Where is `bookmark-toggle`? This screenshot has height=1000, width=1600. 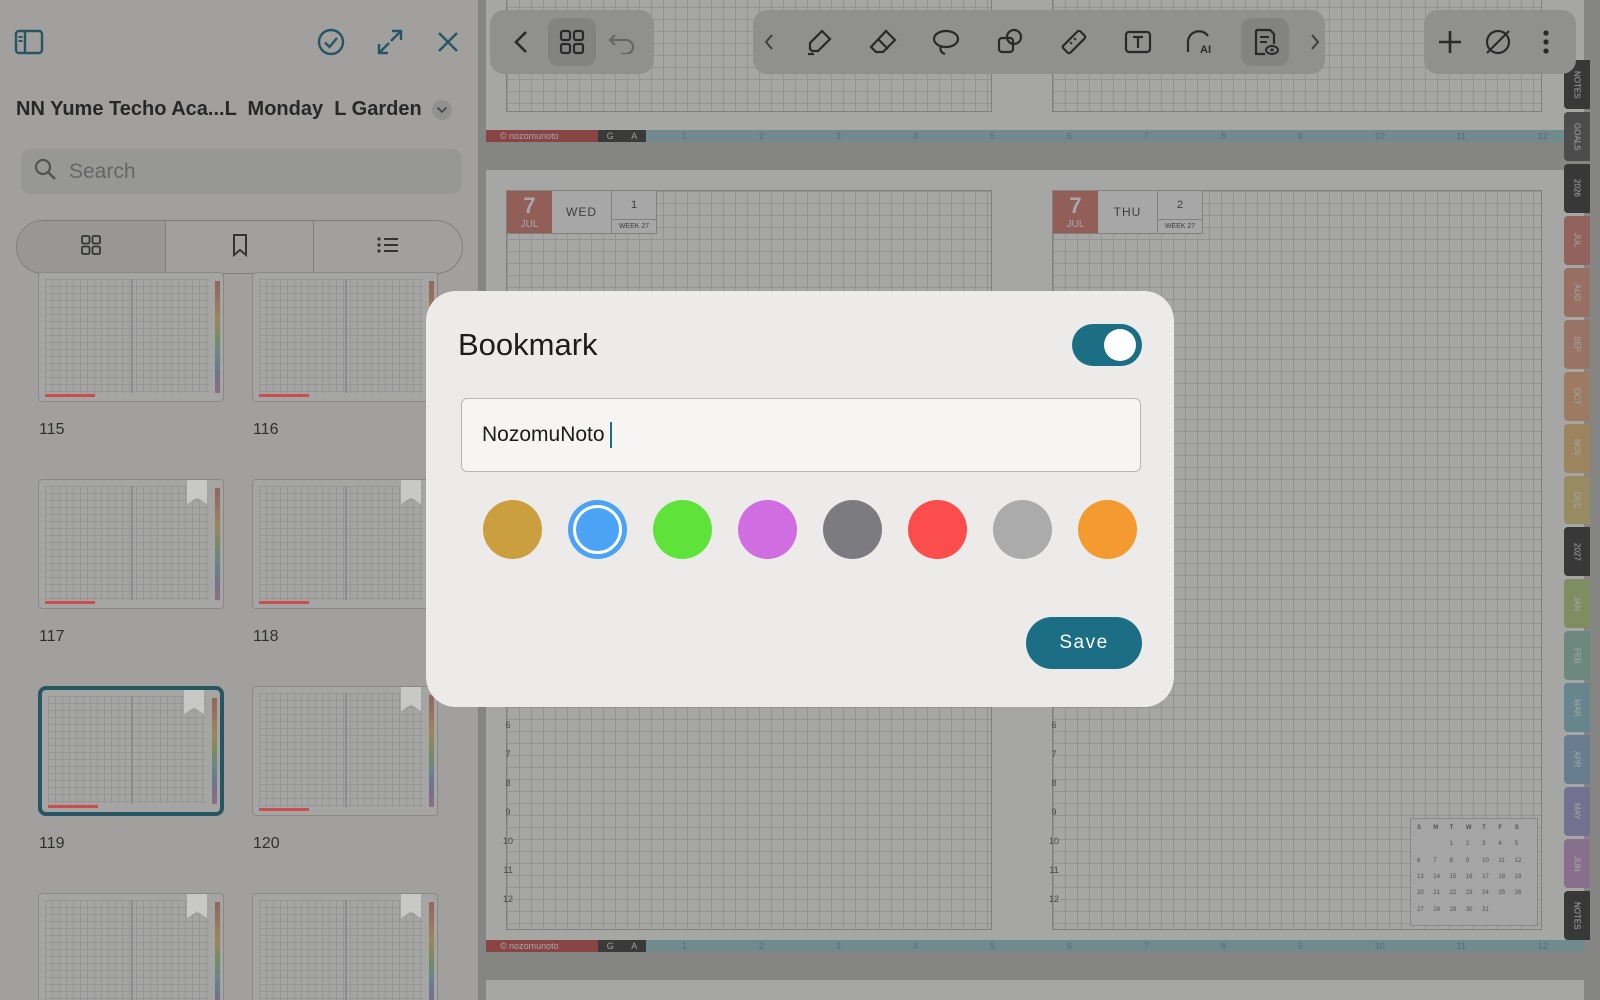
bookmark-toggle is located at coordinates (1107, 345).